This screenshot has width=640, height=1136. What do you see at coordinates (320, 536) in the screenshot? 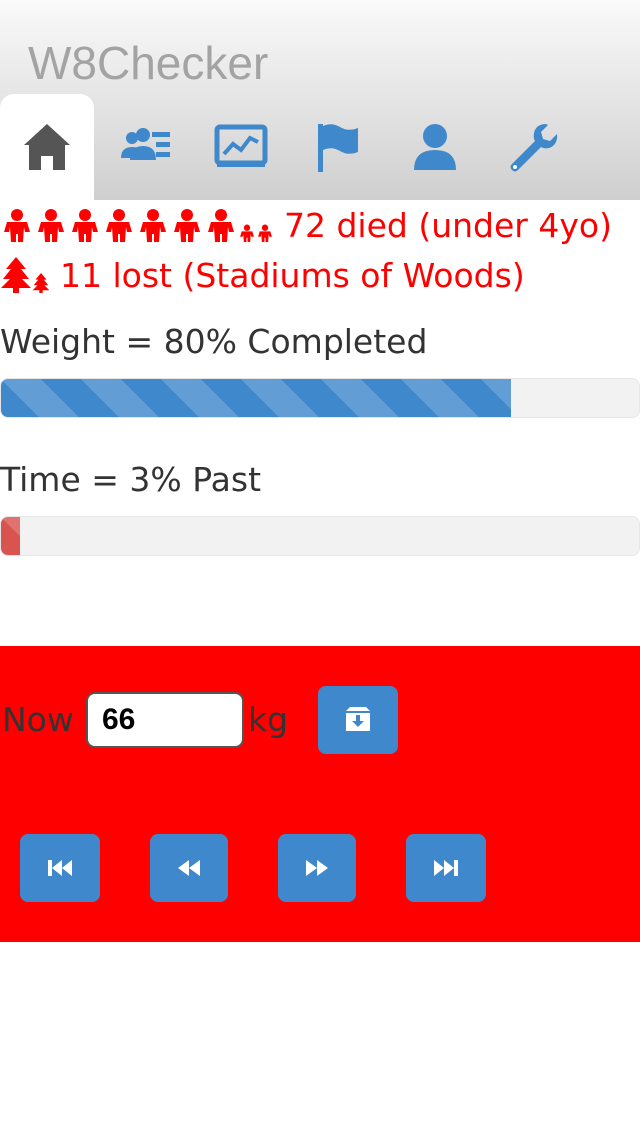
I see `time-progress-bar` at bounding box center [320, 536].